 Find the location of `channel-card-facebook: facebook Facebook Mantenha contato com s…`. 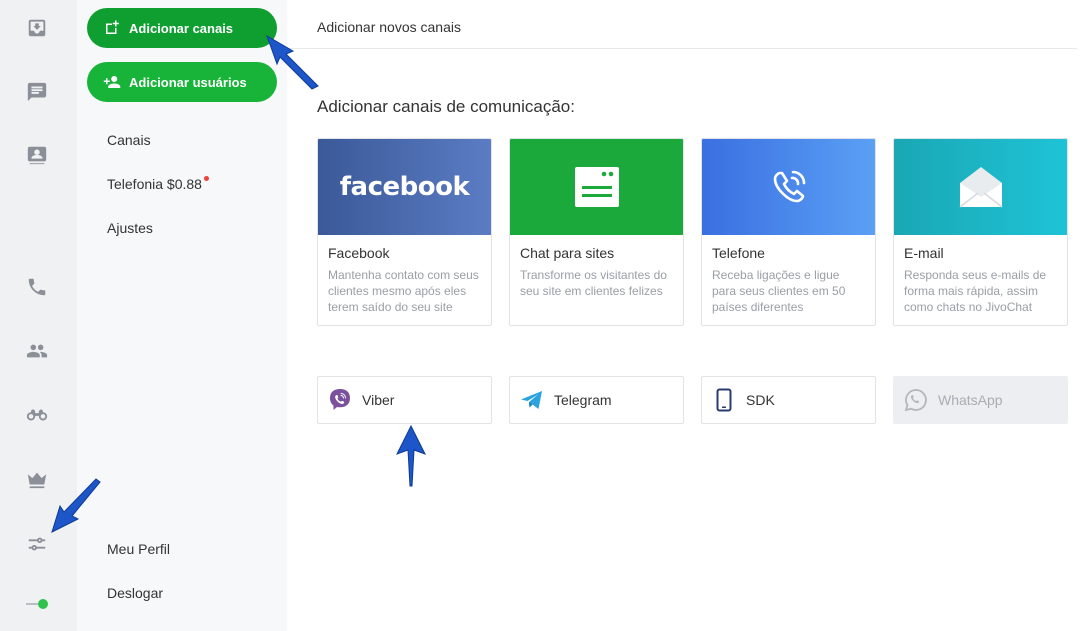

channel-card-facebook: facebook Facebook Mantenha contato com s… is located at coordinates (404, 232).